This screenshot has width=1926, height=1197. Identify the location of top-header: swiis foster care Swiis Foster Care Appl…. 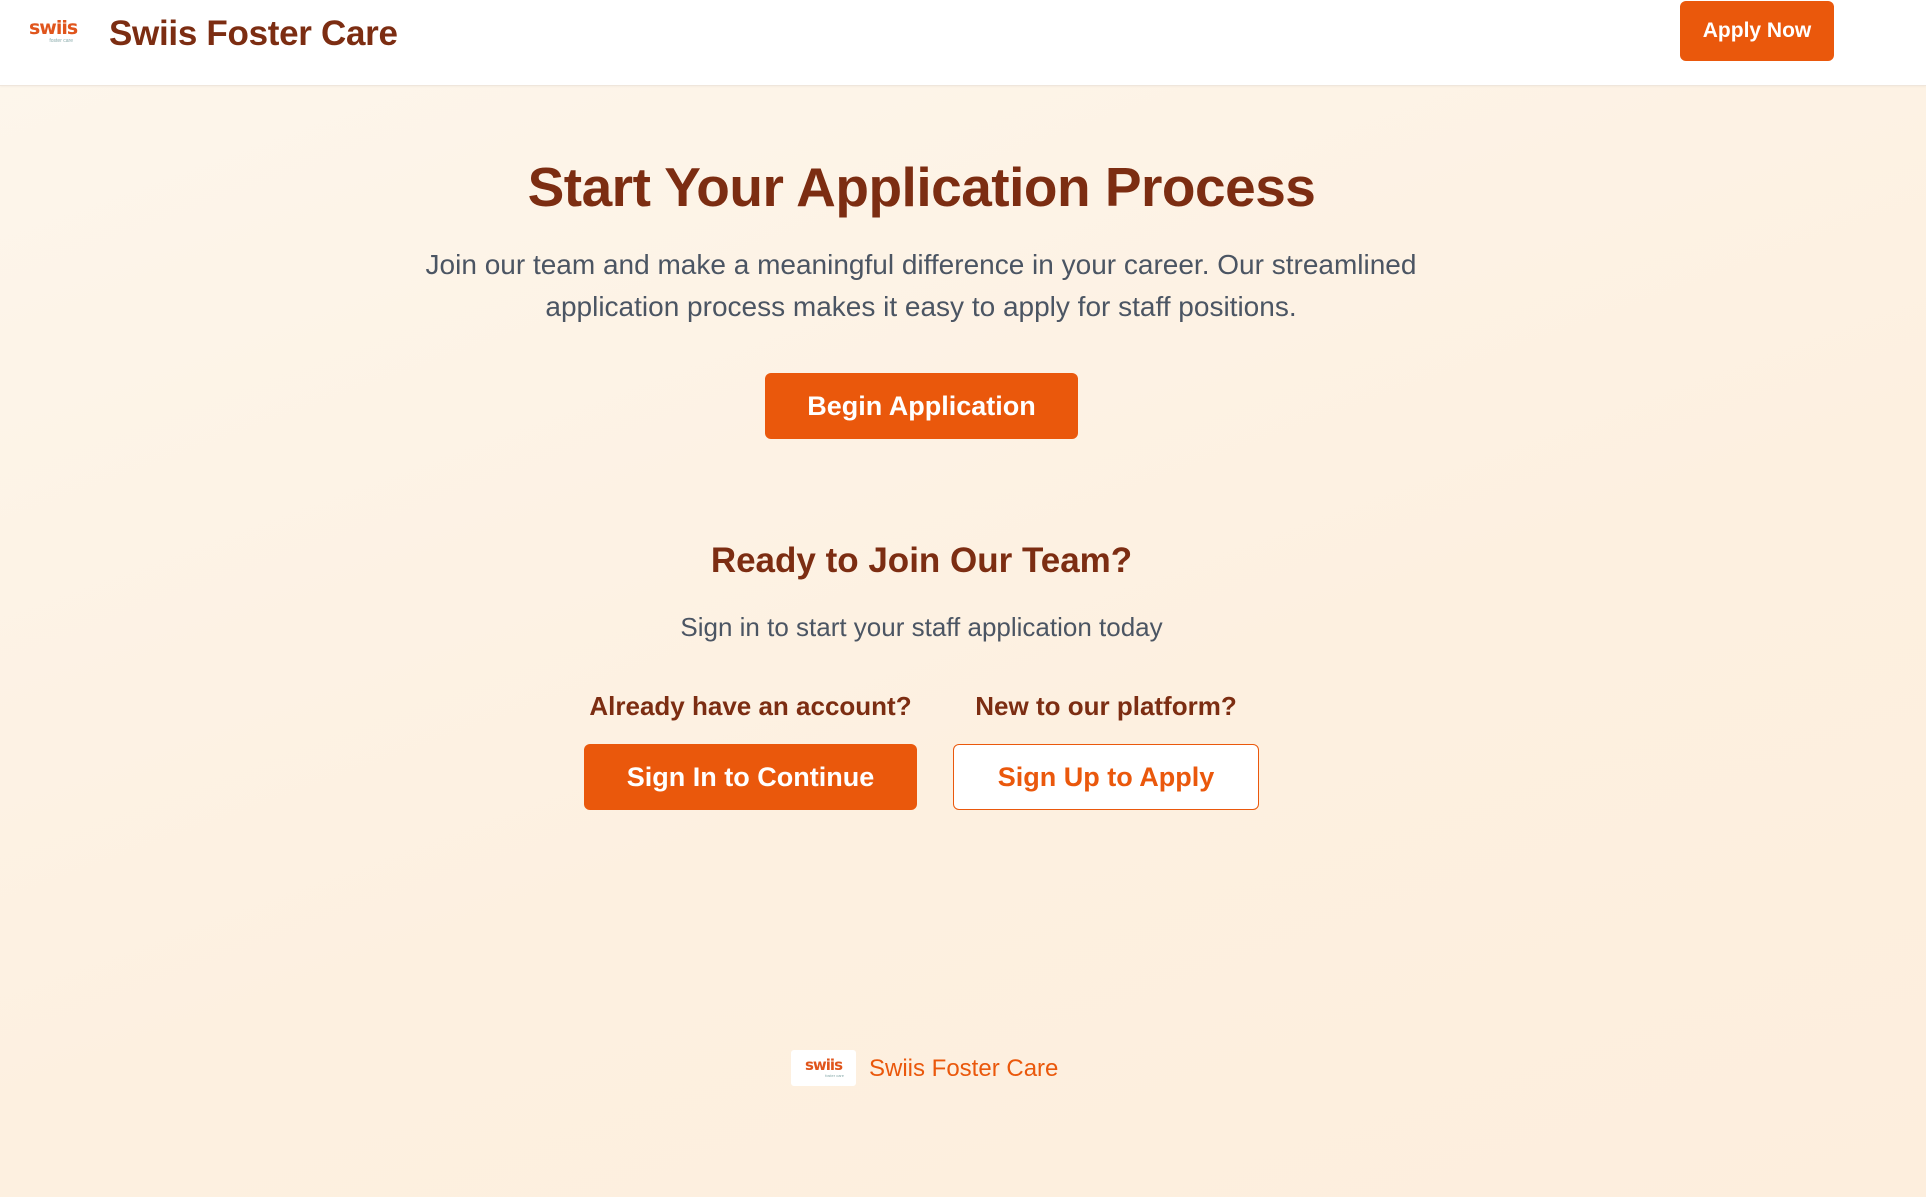
(963, 43).